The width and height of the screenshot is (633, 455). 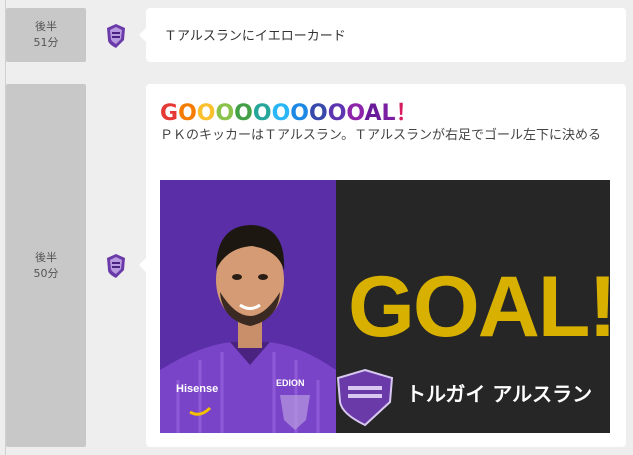 What do you see at coordinates (373, 113) in the screenshot?
I see `goal-title-letter: A` at bounding box center [373, 113].